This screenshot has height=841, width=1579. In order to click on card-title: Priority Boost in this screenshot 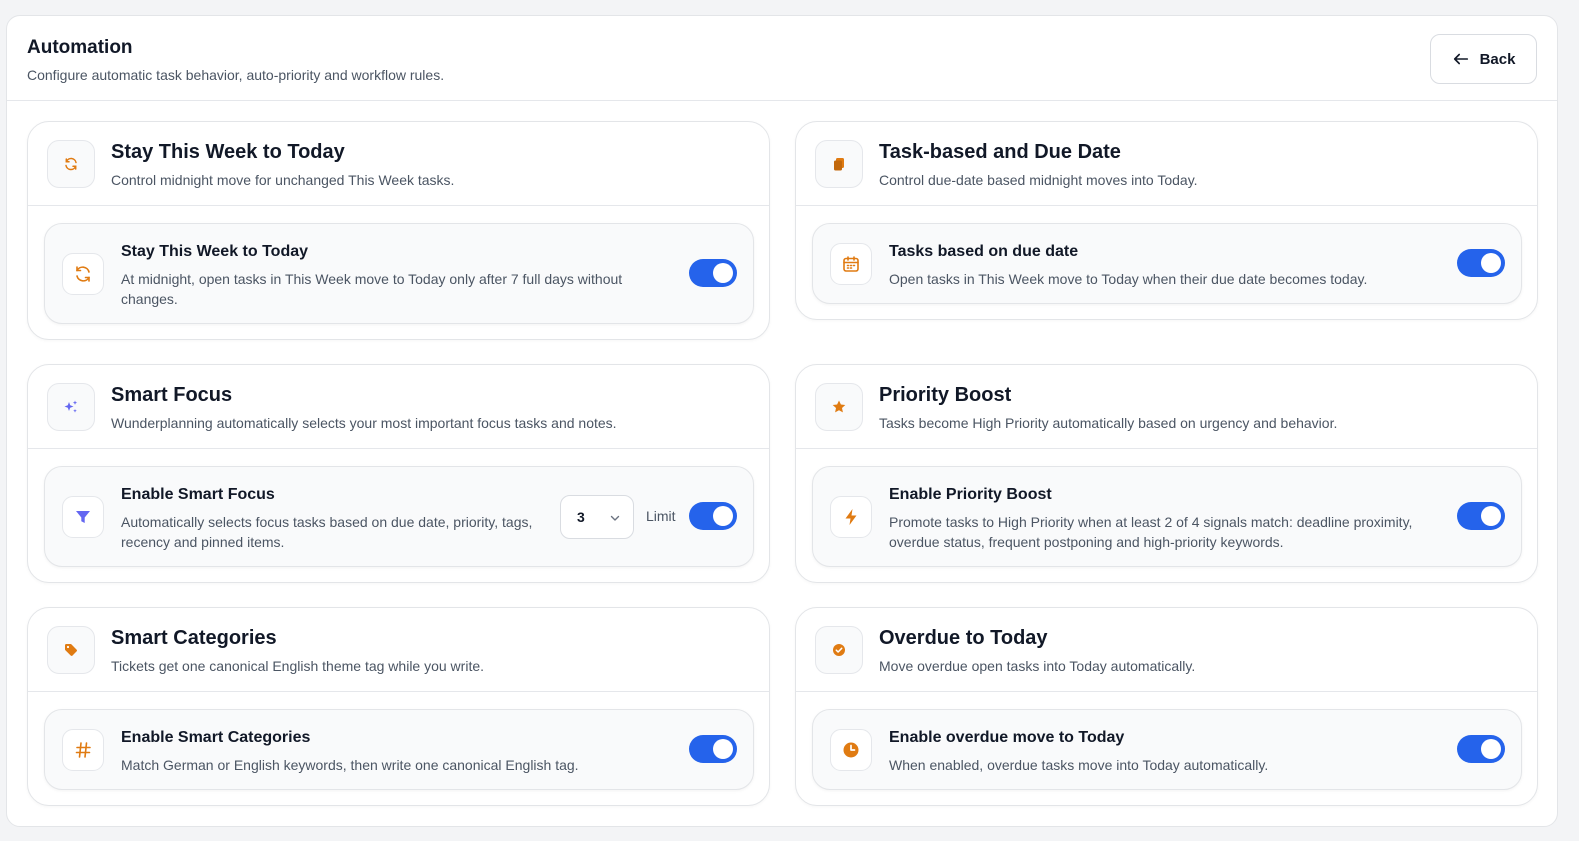, I will do `click(945, 395)`.